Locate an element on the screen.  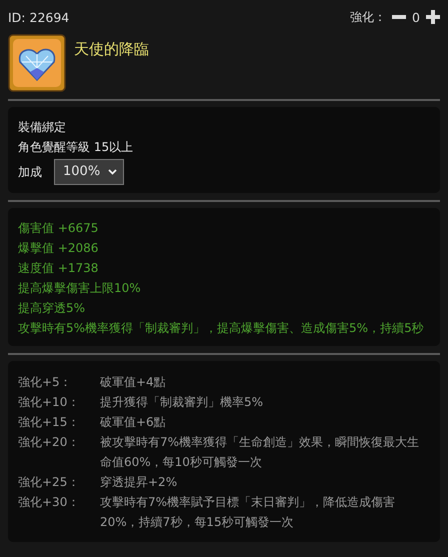
enhance-value: 0 is located at coordinates (416, 17).